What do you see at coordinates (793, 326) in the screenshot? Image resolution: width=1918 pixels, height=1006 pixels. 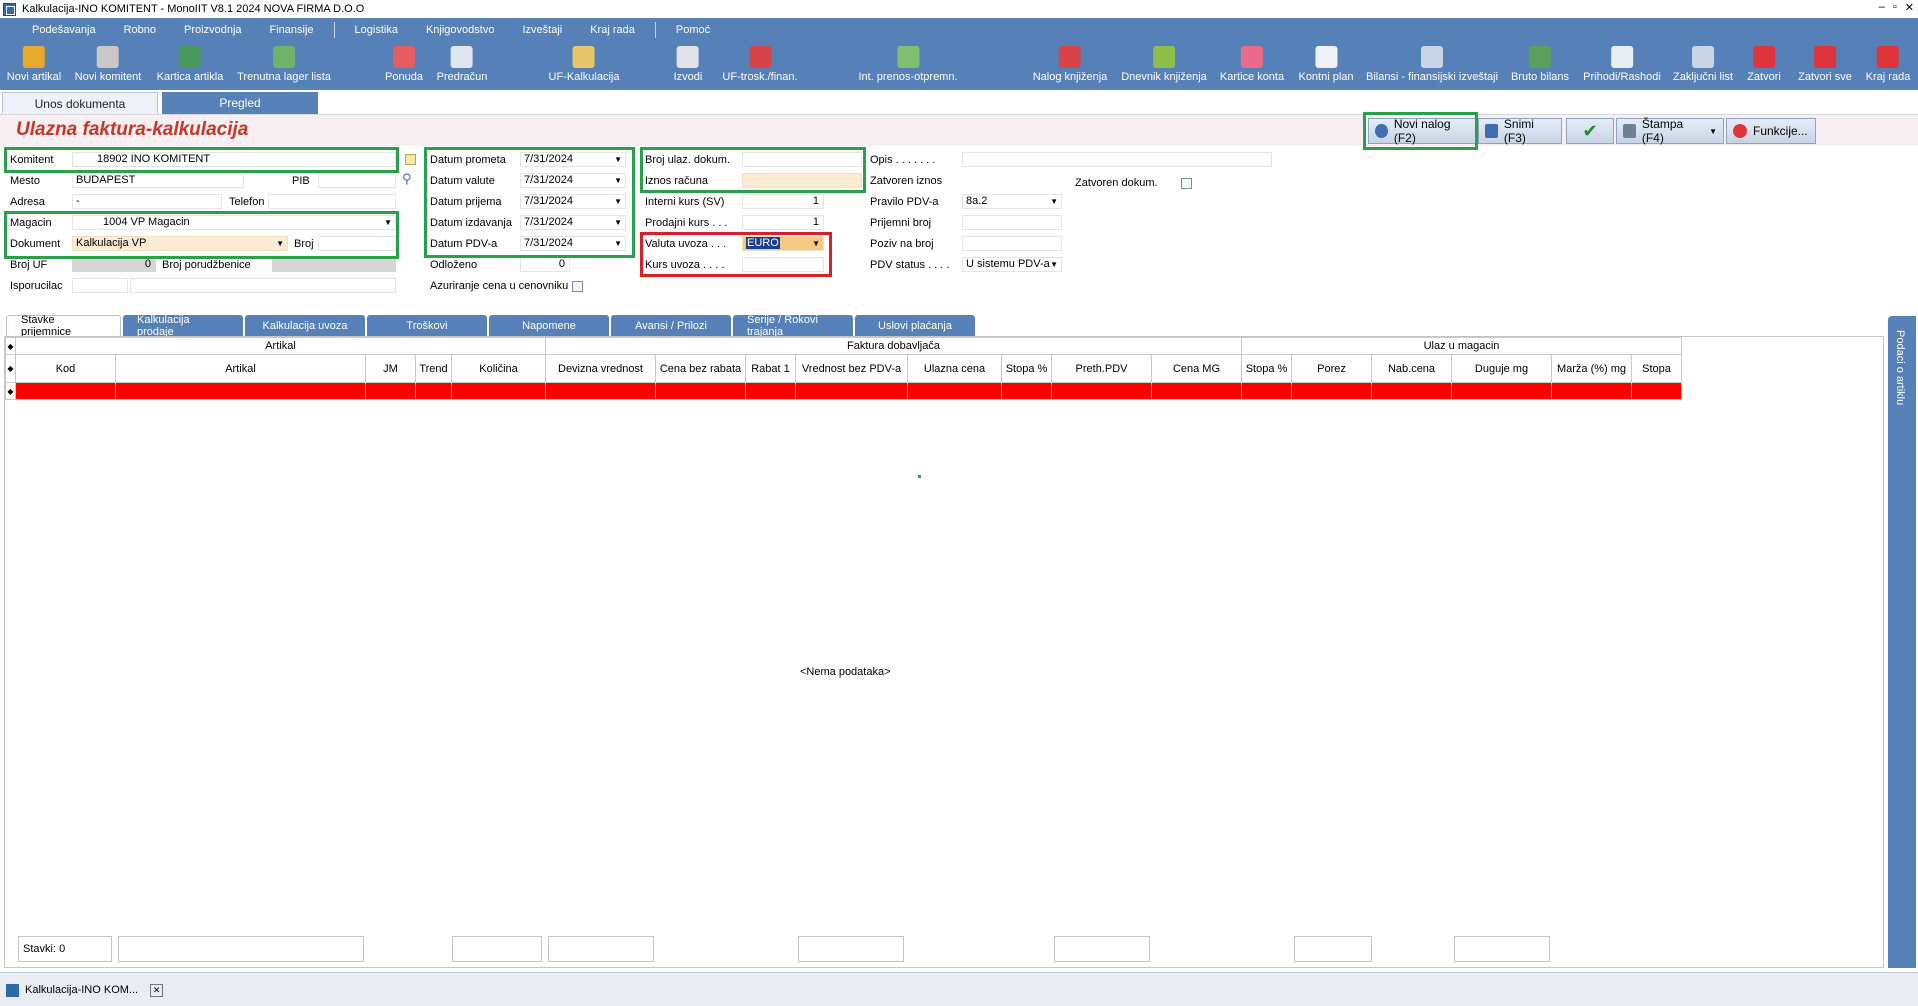 I see `tab-serije: Serije / Rokovi trajanja` at bounding box center [793, 326].